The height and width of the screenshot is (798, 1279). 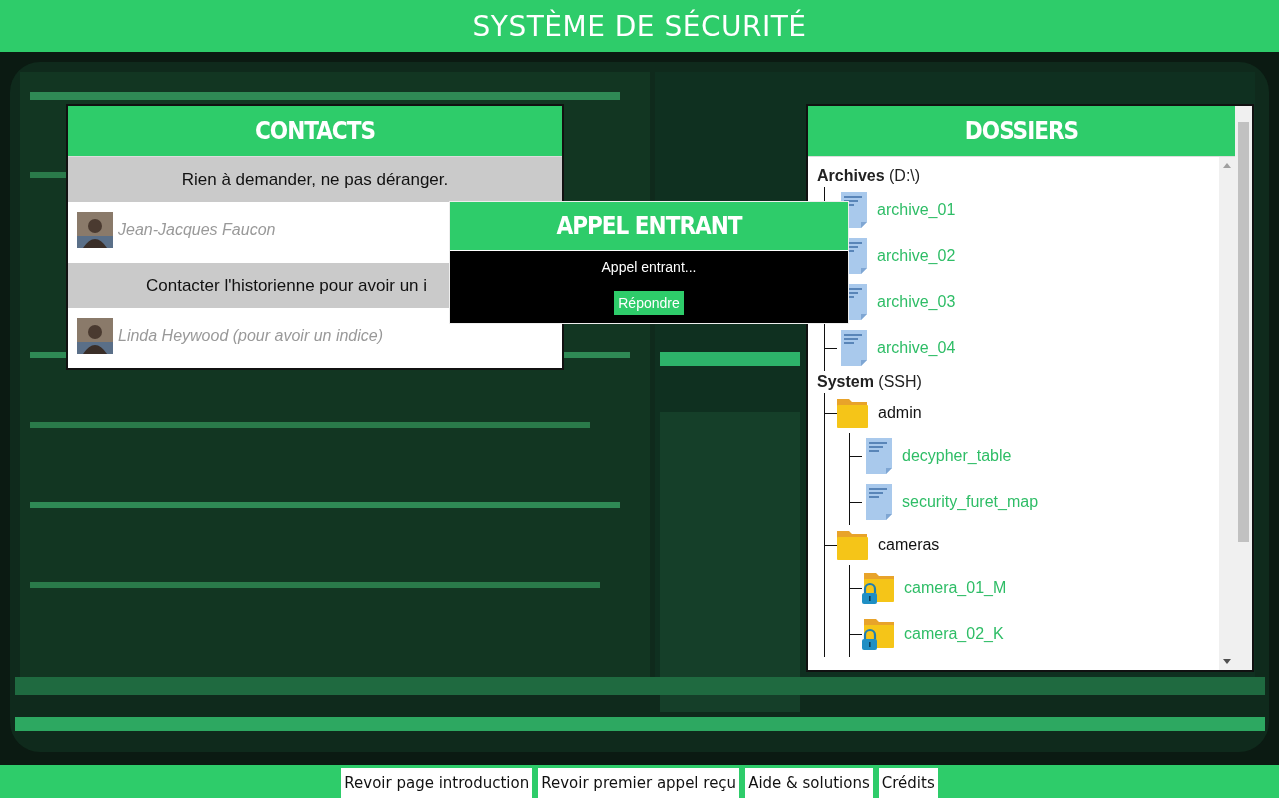 I want to click on footer-button: Revoir premier appel reçu, so click(x=639, y=783).